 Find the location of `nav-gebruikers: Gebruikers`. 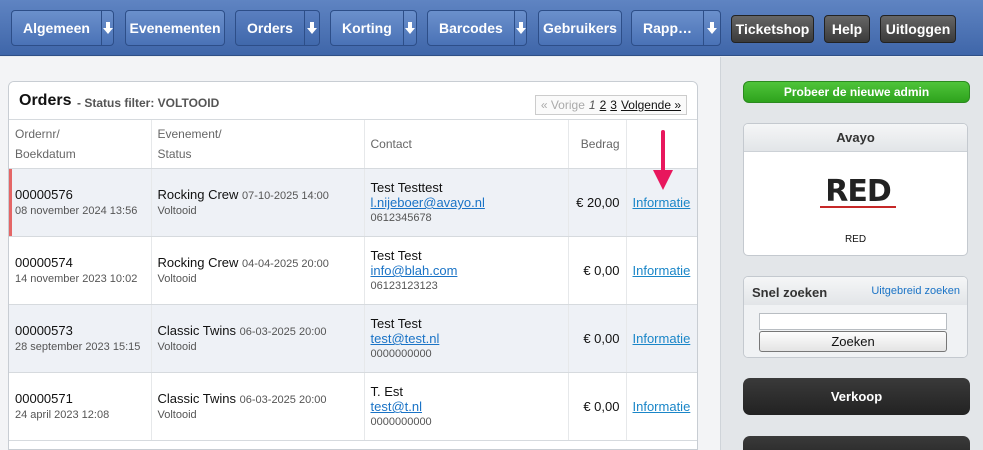

nav-gebruikers: Gebruikers is located at coordinates (580, 28).